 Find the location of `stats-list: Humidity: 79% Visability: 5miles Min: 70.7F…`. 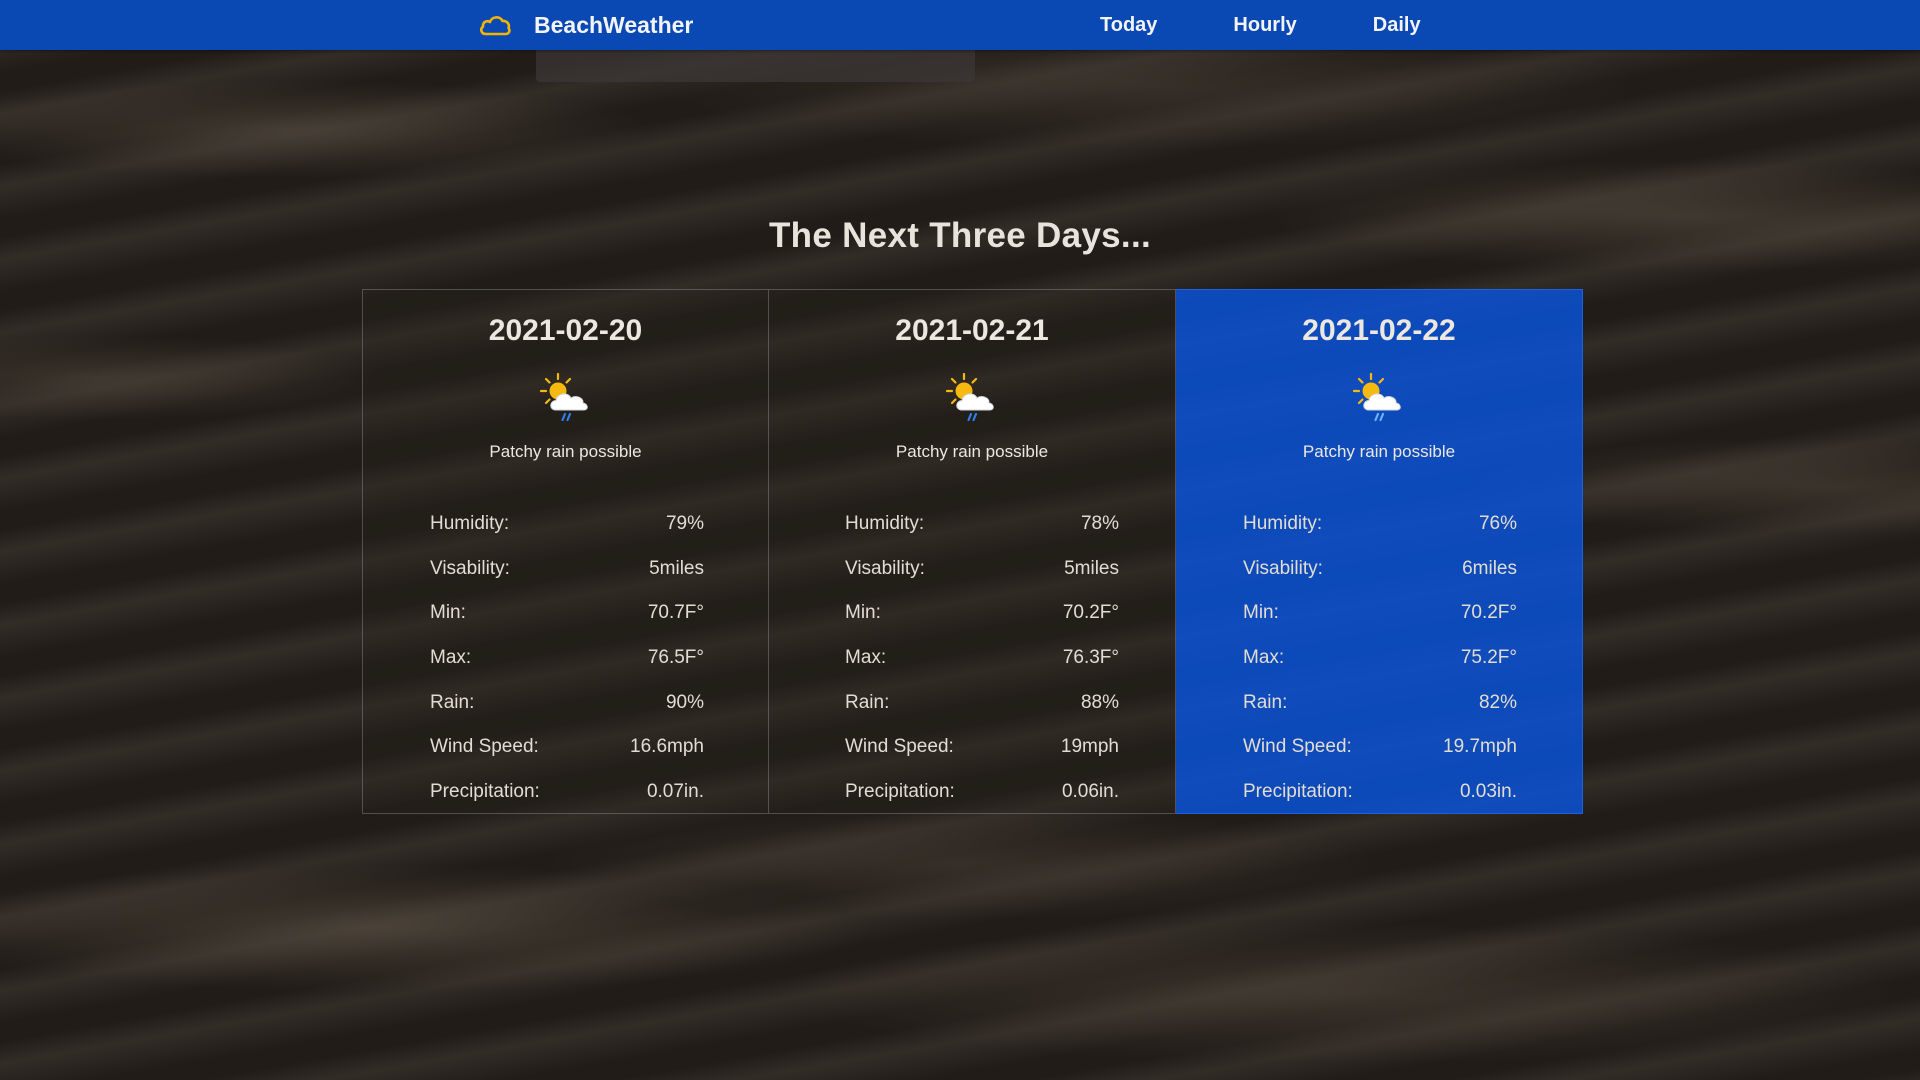

stats-list: Humidity: 79% Visability: 5miles Min: 70.7F… is located at coordinates (567, 658).